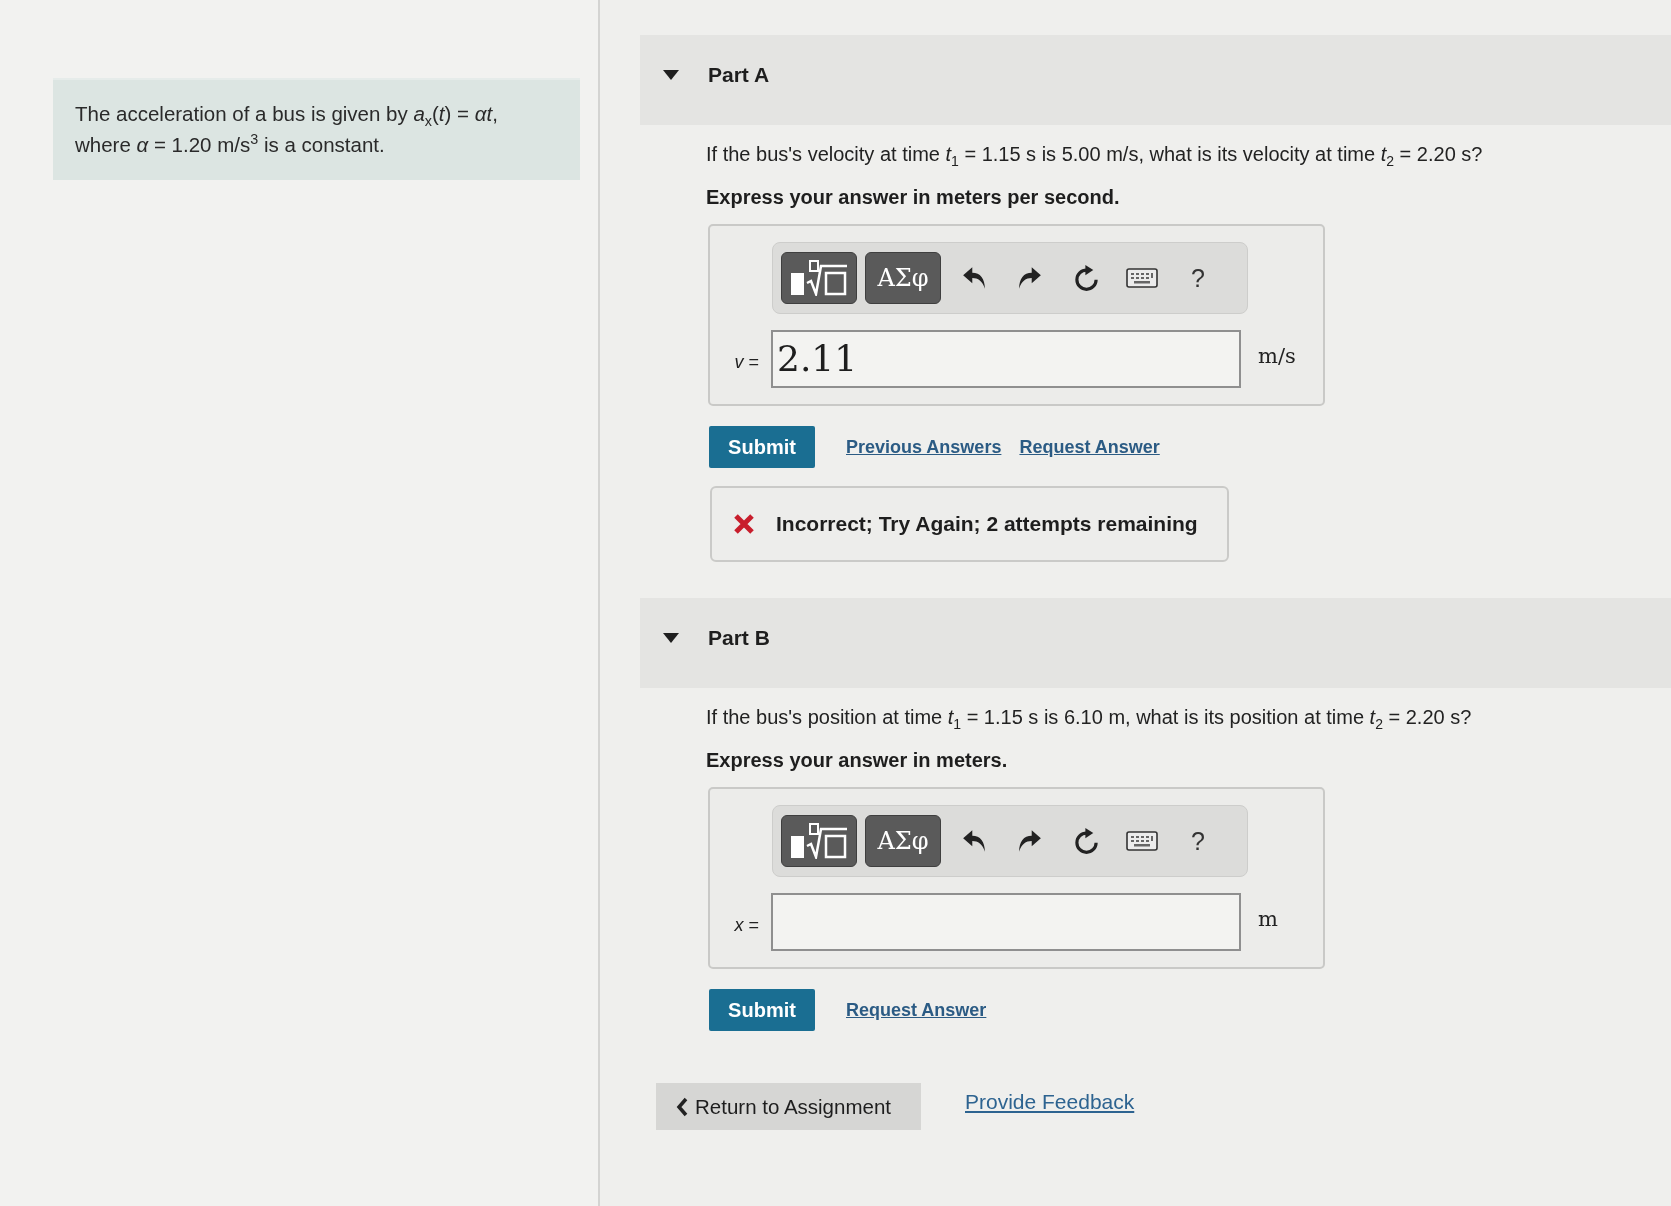 This screenshot has width=1671, height=1206. What do you see at coordinates (857, 760) in the screenshot?
I see `instruction-text: Express your answer in meters.` at bounding box center [857, 760].